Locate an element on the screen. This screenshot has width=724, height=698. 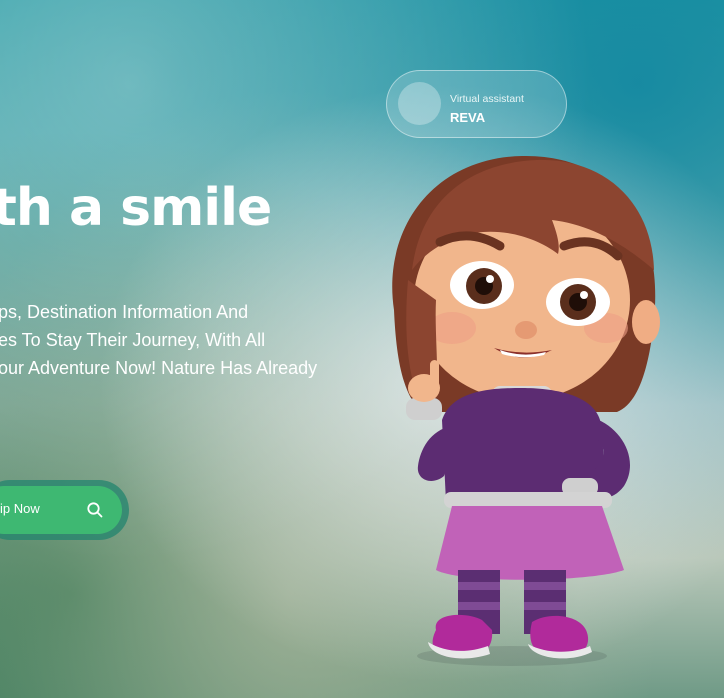
description-line: es To Stay Their Journey, With All is located at coordinates (133, 340).